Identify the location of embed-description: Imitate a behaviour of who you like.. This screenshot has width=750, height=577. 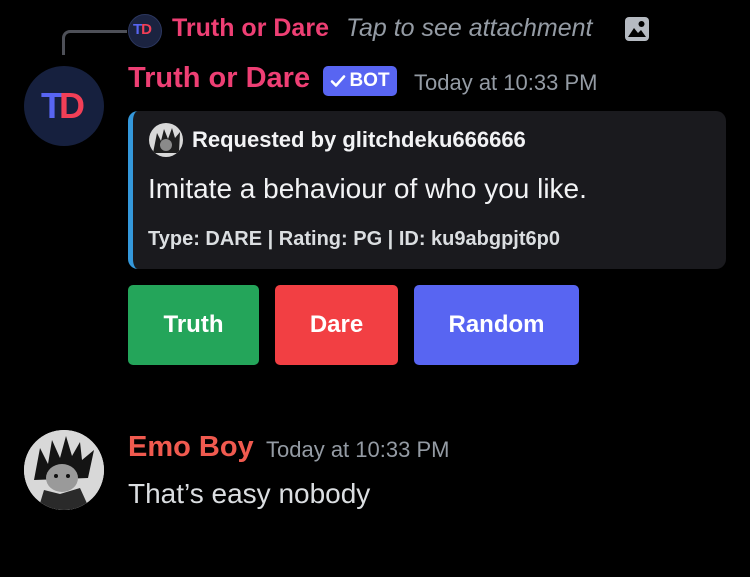
(367, 188).